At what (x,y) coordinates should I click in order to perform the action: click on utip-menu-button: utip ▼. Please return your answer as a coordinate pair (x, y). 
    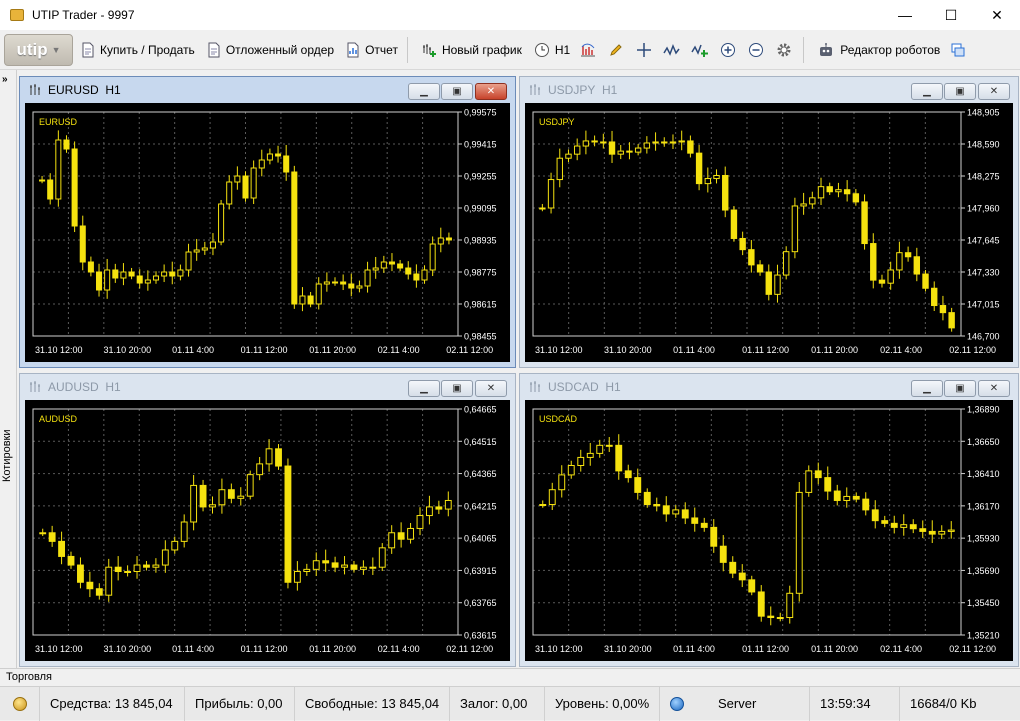
    Looking at the image, I should click on (38, 49).